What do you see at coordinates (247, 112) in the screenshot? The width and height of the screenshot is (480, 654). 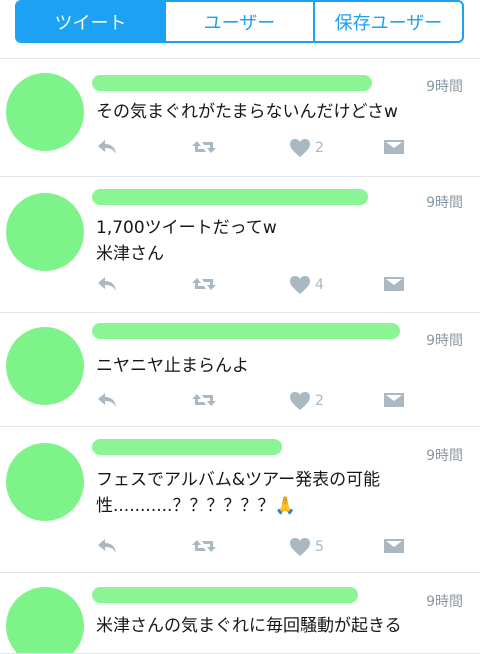 I see `tweet-text-line: その気まぐれがたまらないんだけどさw` at bounding box center [247, 112].